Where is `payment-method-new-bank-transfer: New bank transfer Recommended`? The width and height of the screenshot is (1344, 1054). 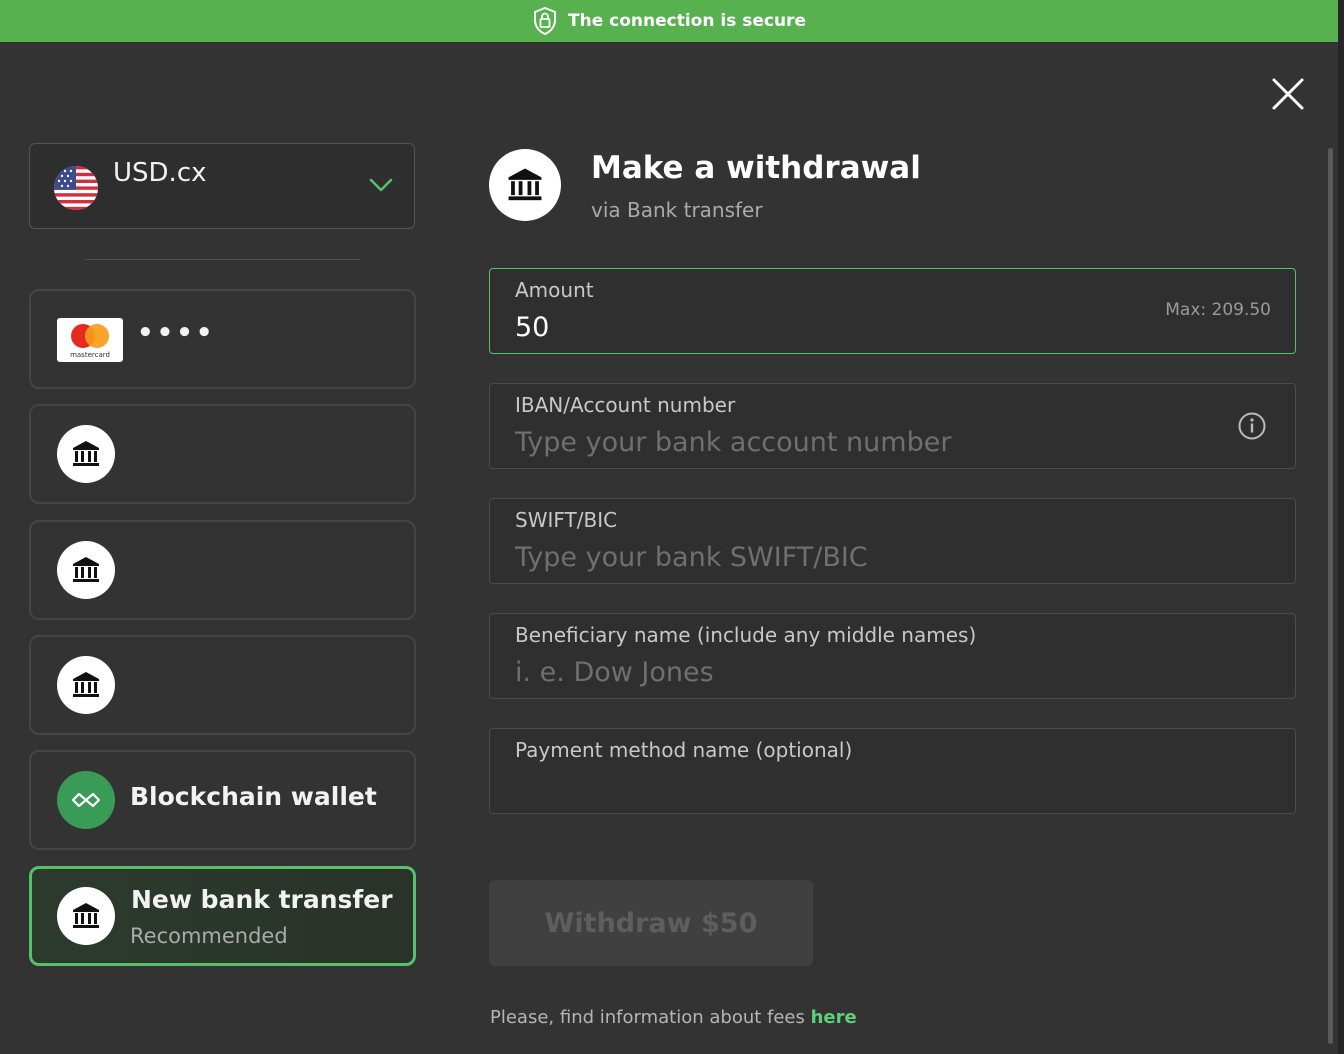 payment-method-new-bank-transfer: New bank transfer Recommended is located at coordinates (222, 916).